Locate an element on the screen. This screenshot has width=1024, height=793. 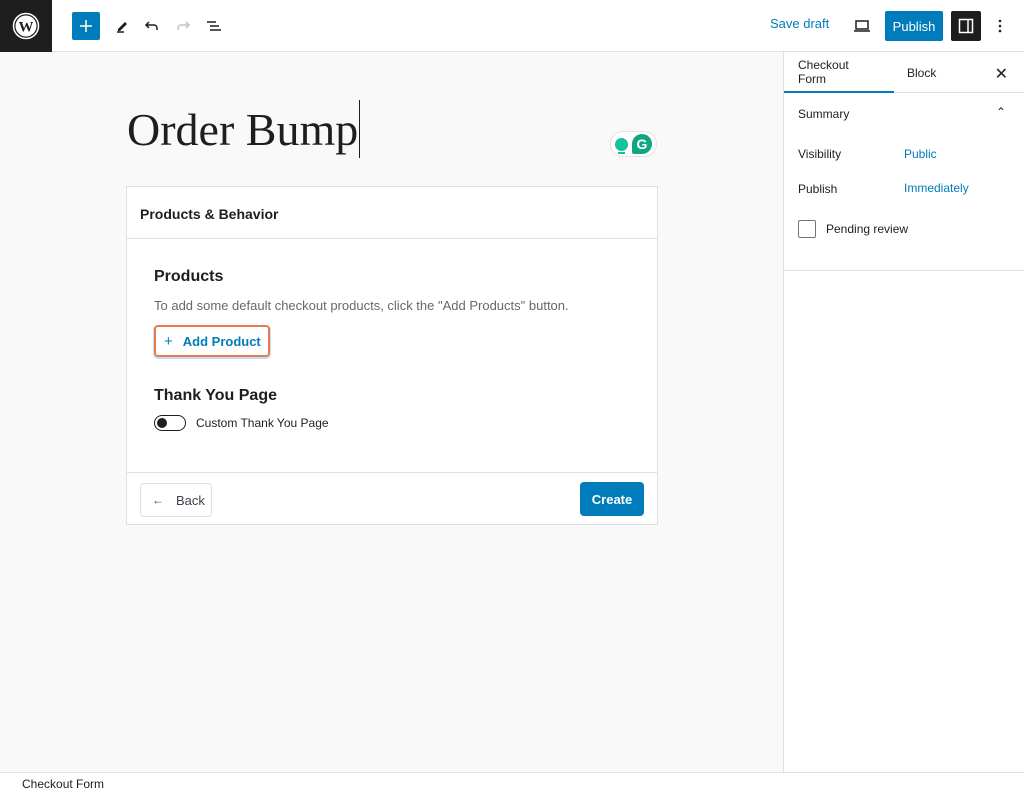
publish-button: Publish is located at coordinates (914, 26).